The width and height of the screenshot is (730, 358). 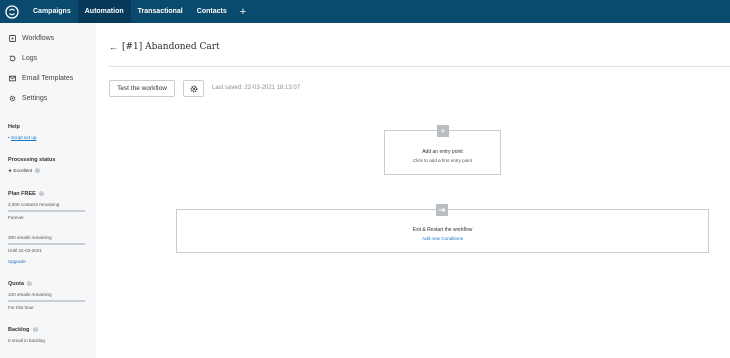 What do you see at coordinates (34, 204) in the screenshot?
I see `contacts-remaining: 2,000 contacts remaining` at bounding box center [34, 204].